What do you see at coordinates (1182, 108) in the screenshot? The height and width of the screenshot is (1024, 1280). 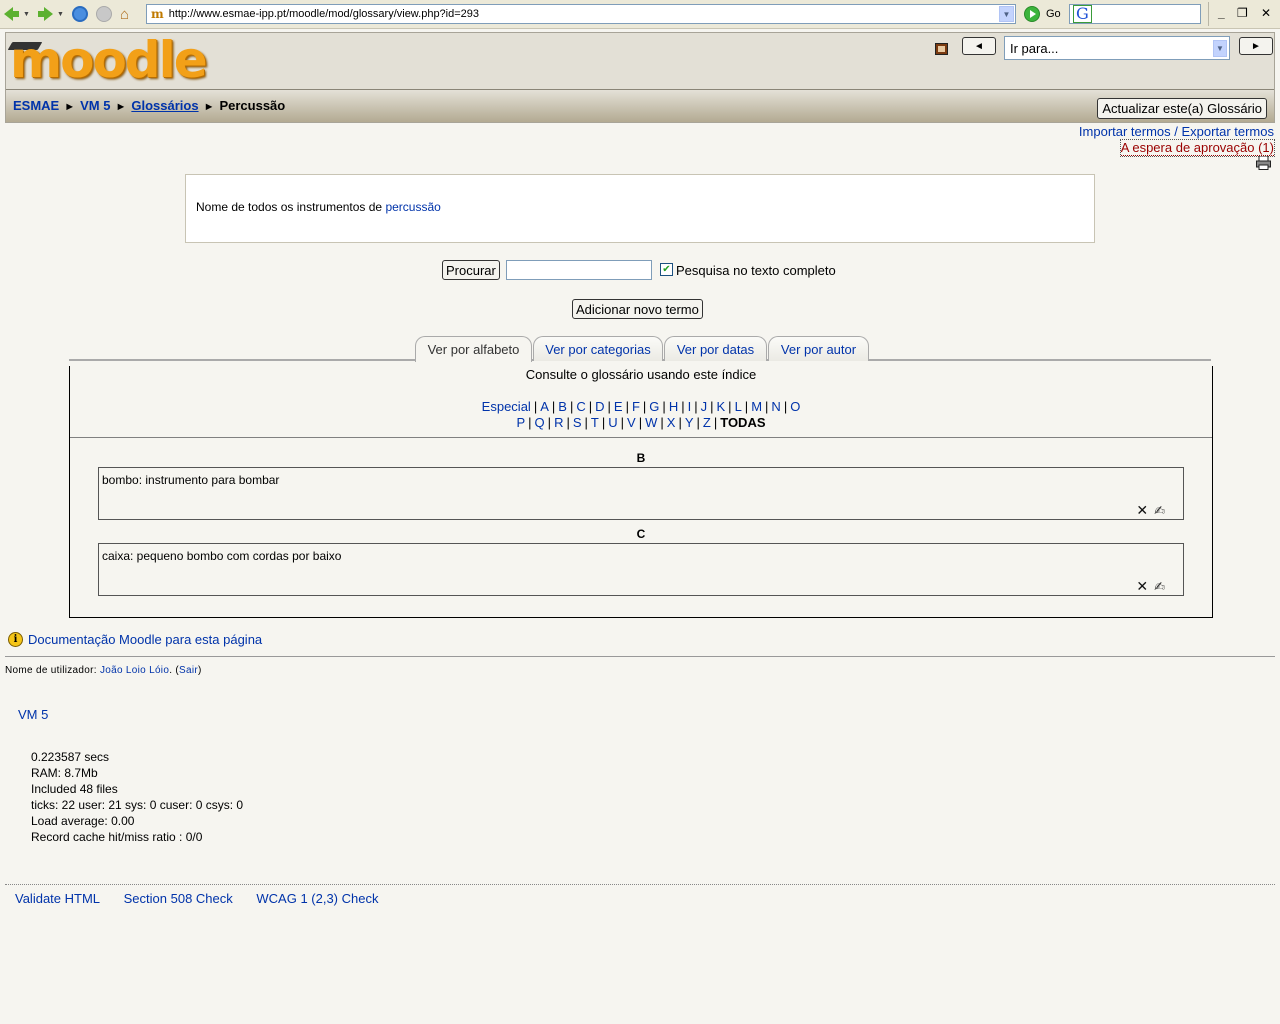 I see `update-glossary-button: Actualizar este(a) Glossário` at bounding box center [1182, 108].